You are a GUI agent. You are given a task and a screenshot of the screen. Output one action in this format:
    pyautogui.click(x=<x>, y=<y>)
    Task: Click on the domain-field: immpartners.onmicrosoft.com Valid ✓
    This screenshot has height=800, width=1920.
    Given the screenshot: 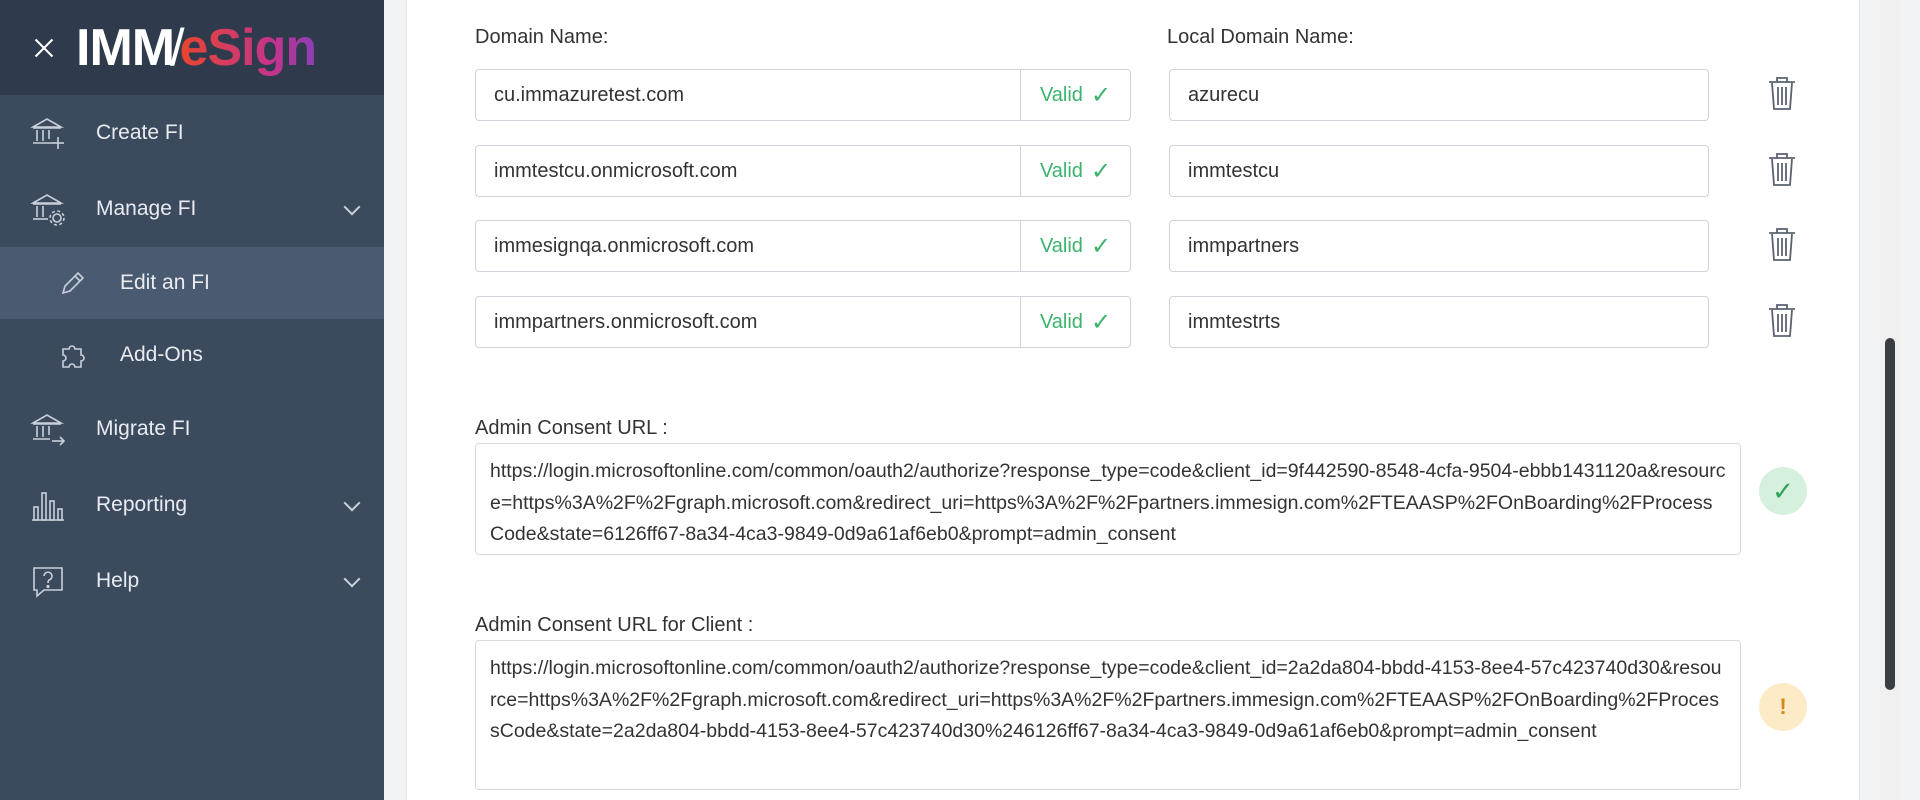 What is the action you would take?
    pyautogui.click(x=803, y=322)
    